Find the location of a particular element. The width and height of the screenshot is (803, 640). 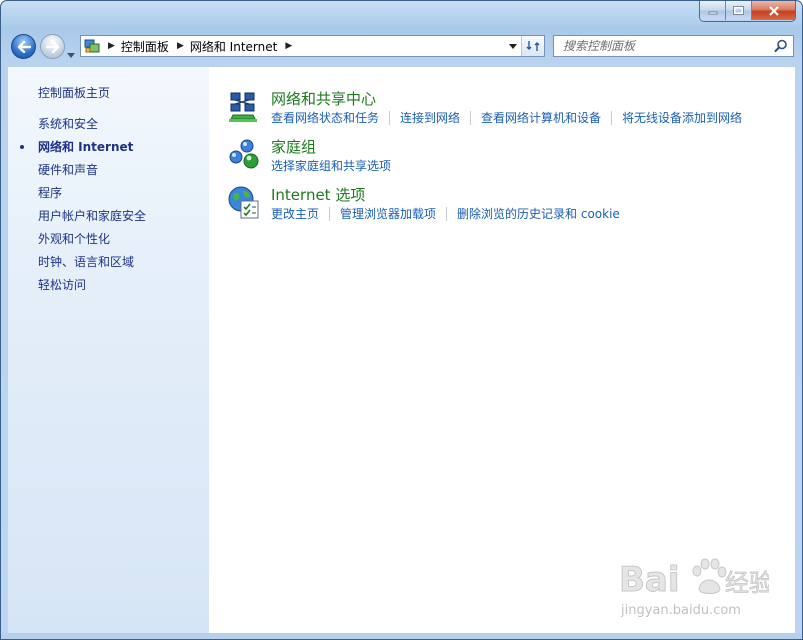

minimize-button is located at coordinates (713, 10).